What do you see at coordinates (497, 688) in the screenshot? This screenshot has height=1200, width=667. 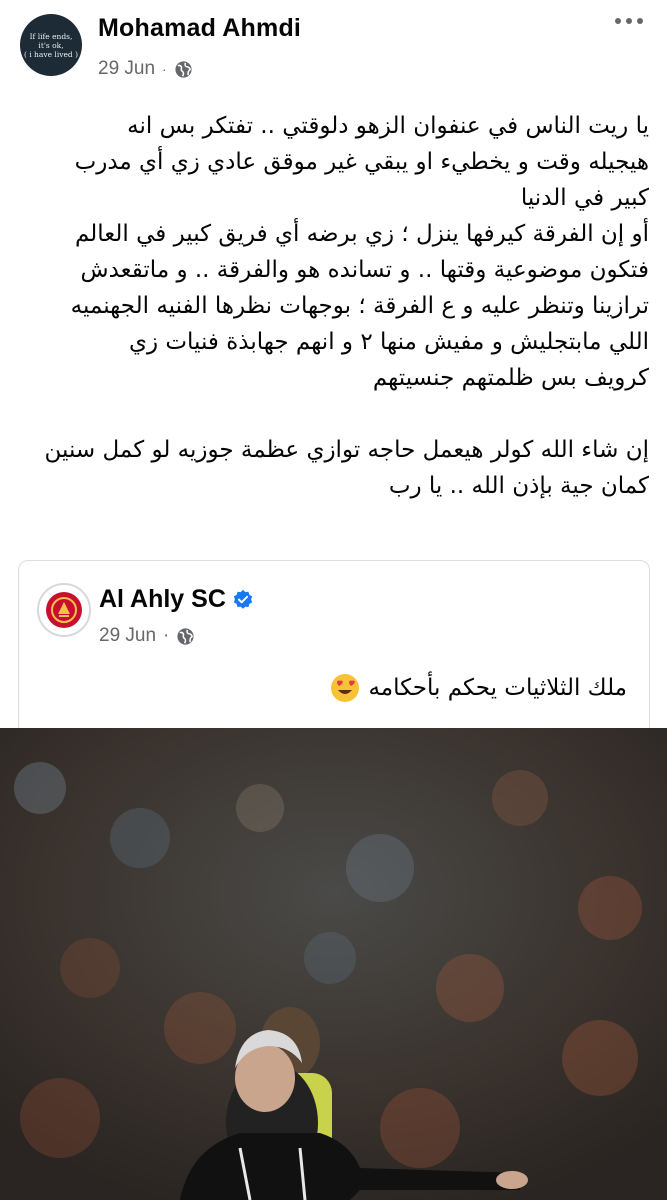 I see `shared-post-text-content: ملك الثلاثيات يحكم بأحكامه` at bounding box center [497, 688].